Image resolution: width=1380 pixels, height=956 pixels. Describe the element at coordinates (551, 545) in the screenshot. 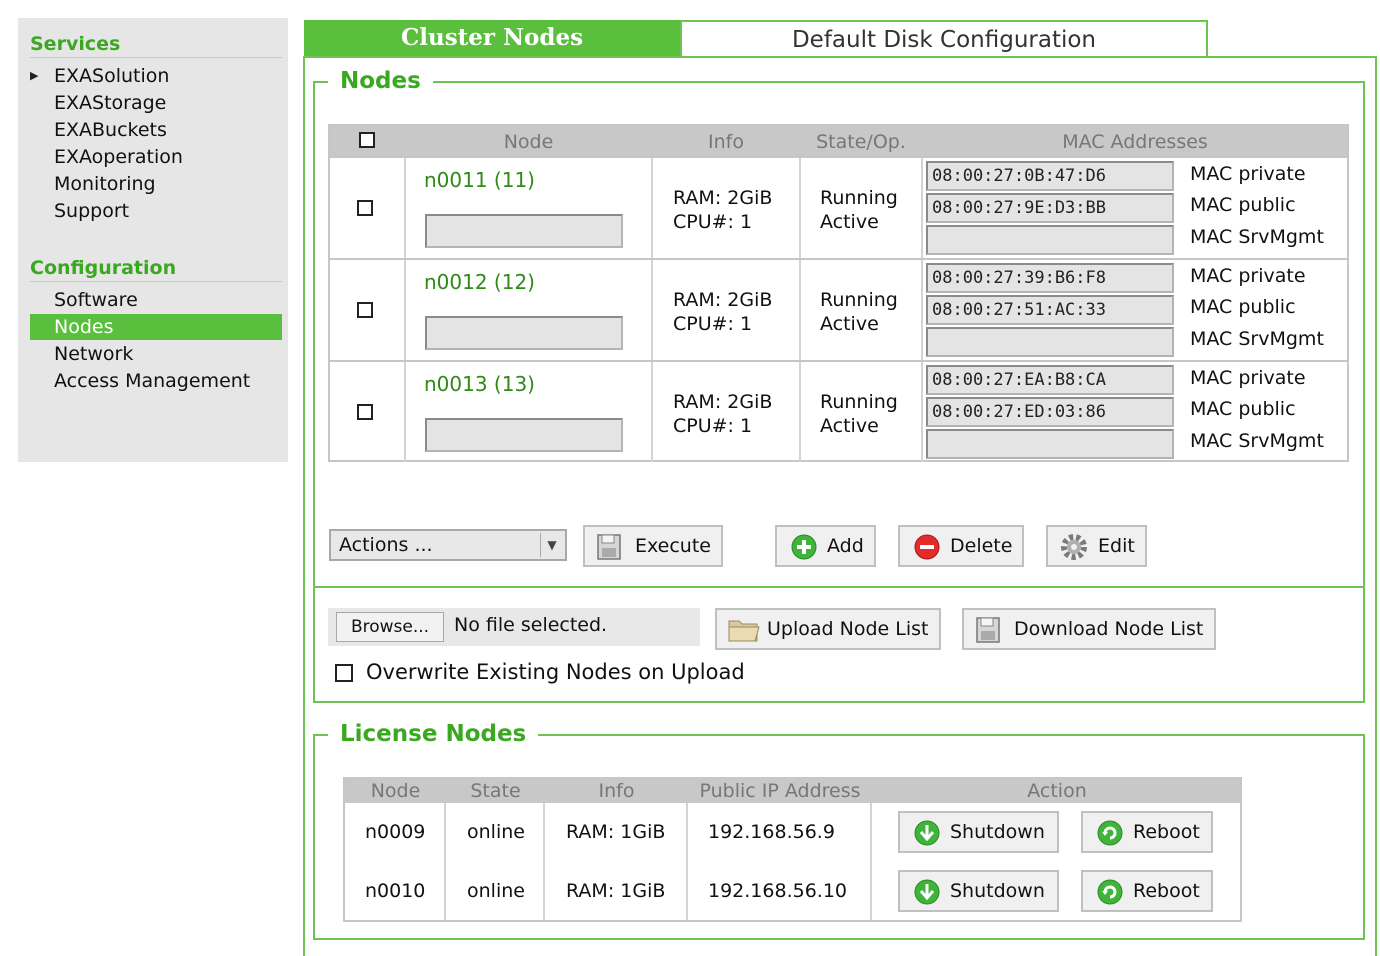

I see `chevron-down-icon: ▼` at that location.